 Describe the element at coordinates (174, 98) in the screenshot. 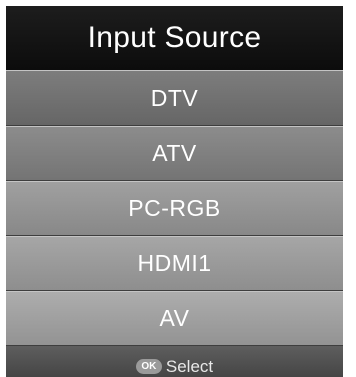

I see `source-item-dtv: DTV` at that location.